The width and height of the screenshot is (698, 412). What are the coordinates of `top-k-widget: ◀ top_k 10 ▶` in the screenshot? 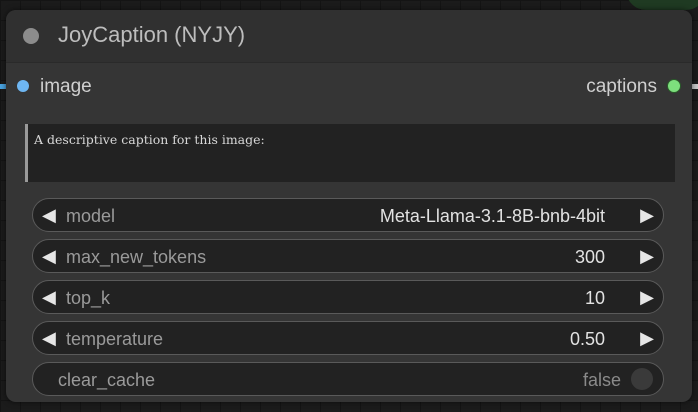 It's located at (348, 297).